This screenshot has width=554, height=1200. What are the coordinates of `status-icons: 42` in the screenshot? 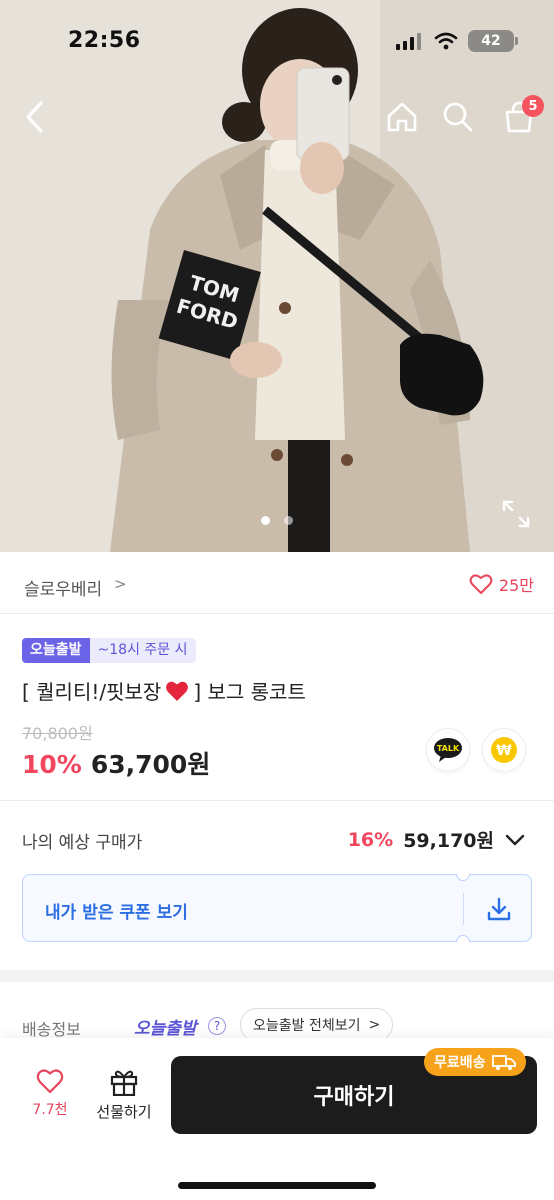 It's located at (457, 41).